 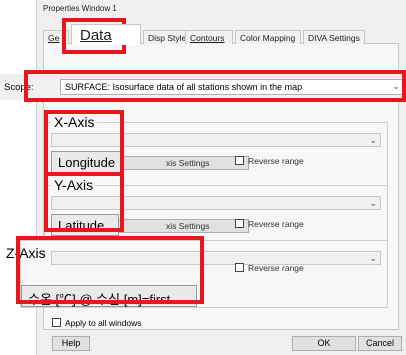 I want to click on tab-contours: Contours, so click(x=209, y=37).